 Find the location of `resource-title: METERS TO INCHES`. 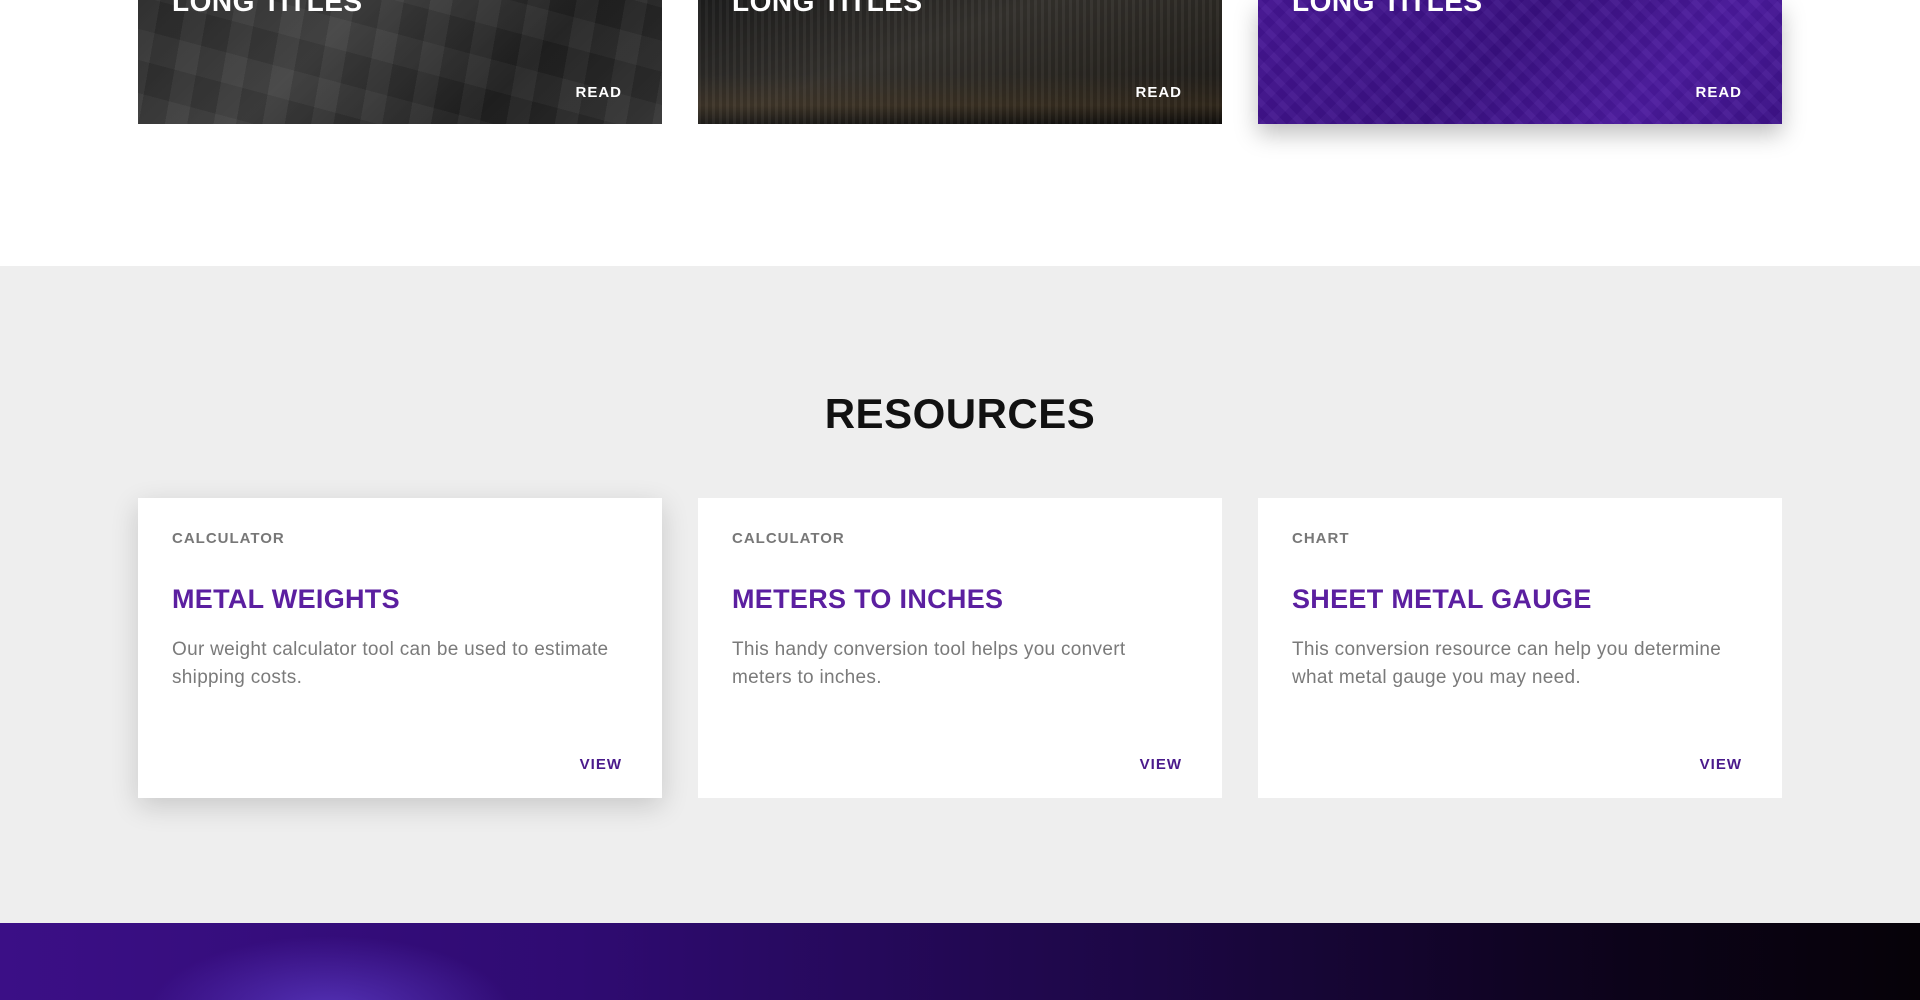

resource-title: METERS TO INCHES is located at coordinates (867, 599).